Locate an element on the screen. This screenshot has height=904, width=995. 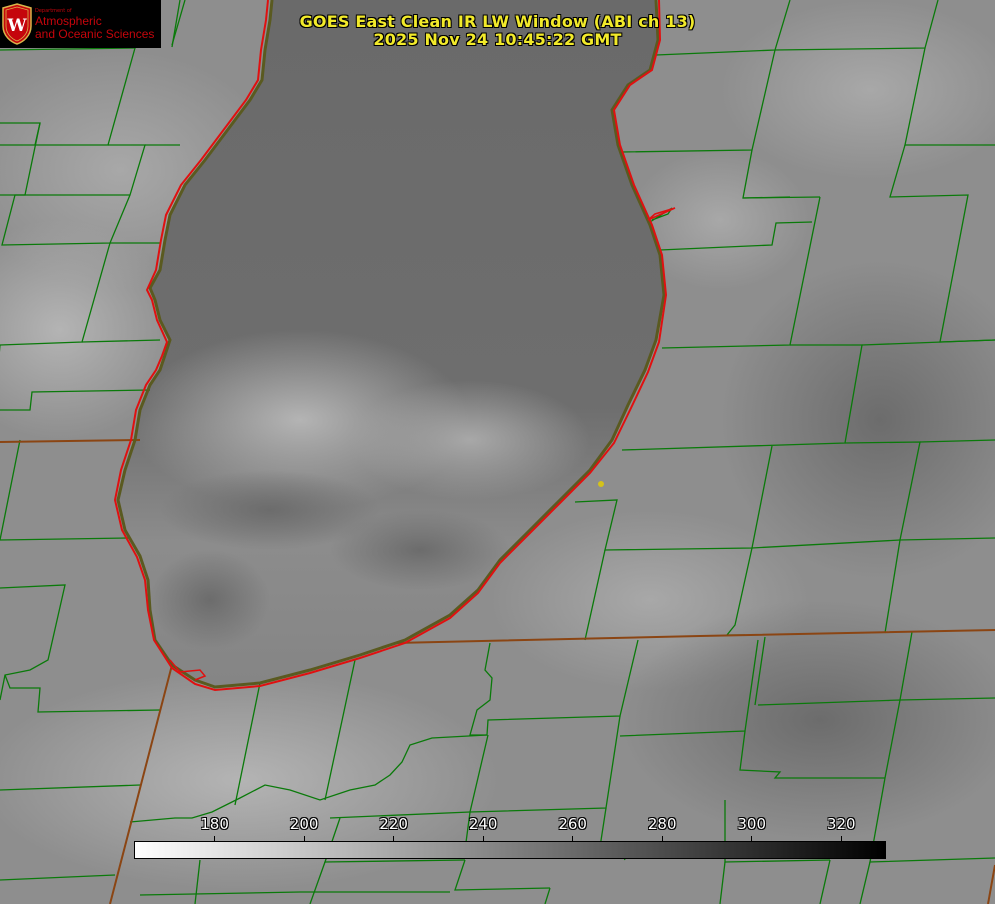
image-title: GOES East Clean IR LW Window (ABI ch 13) is located at coordinates (497, 21).